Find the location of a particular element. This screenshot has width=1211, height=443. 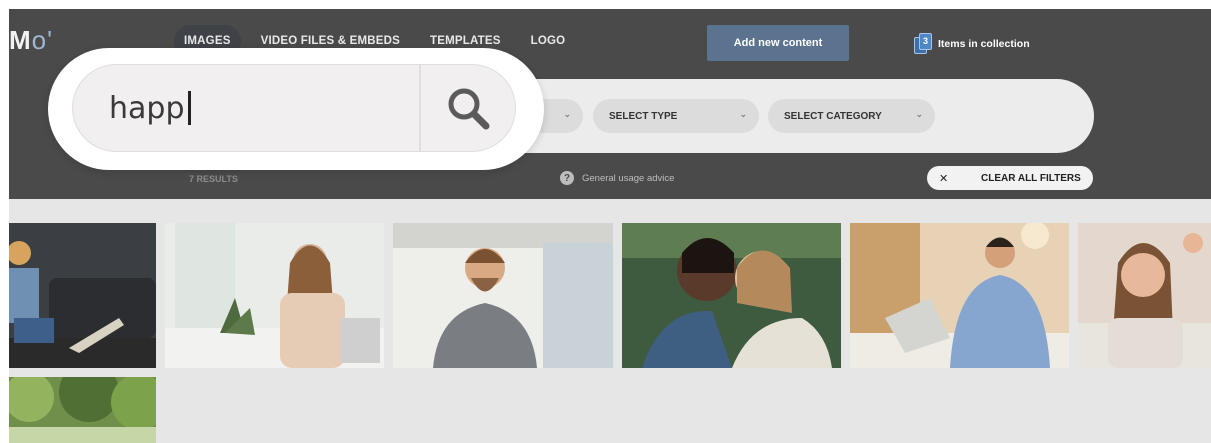

image-tile-man-grey-sweater is located at coordinates (503, 295).